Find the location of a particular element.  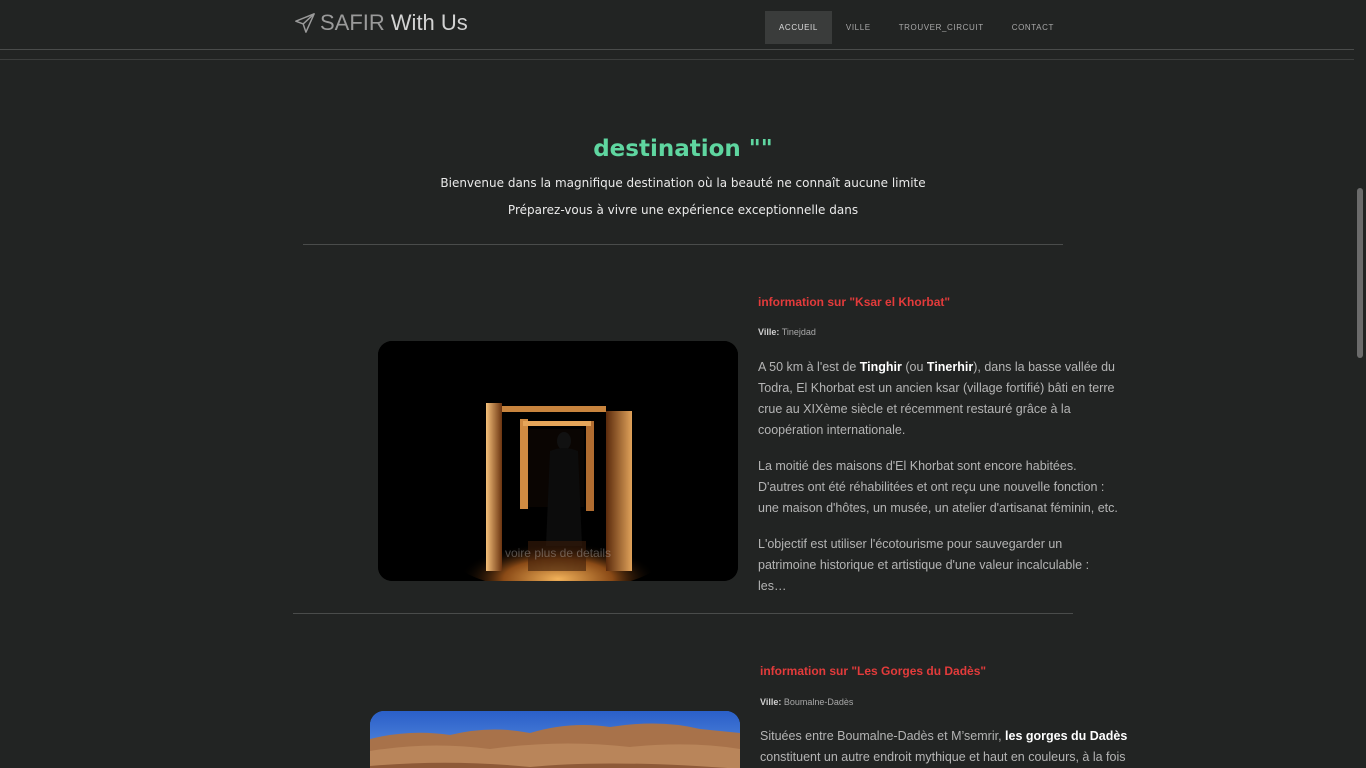

brand-prefix: SAFIR is located at coordinates (352, 22).